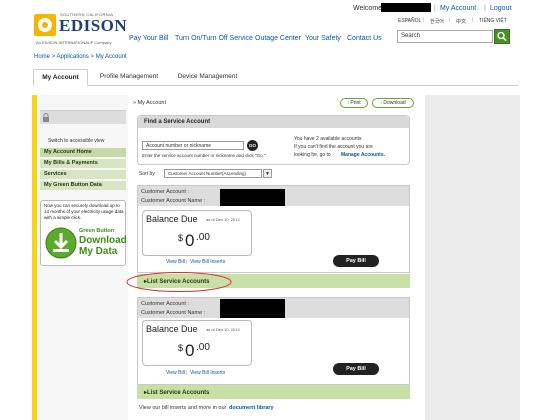 The image size is (560, 420). I want to click on tab-my-account: My Account, so click(60, 77).